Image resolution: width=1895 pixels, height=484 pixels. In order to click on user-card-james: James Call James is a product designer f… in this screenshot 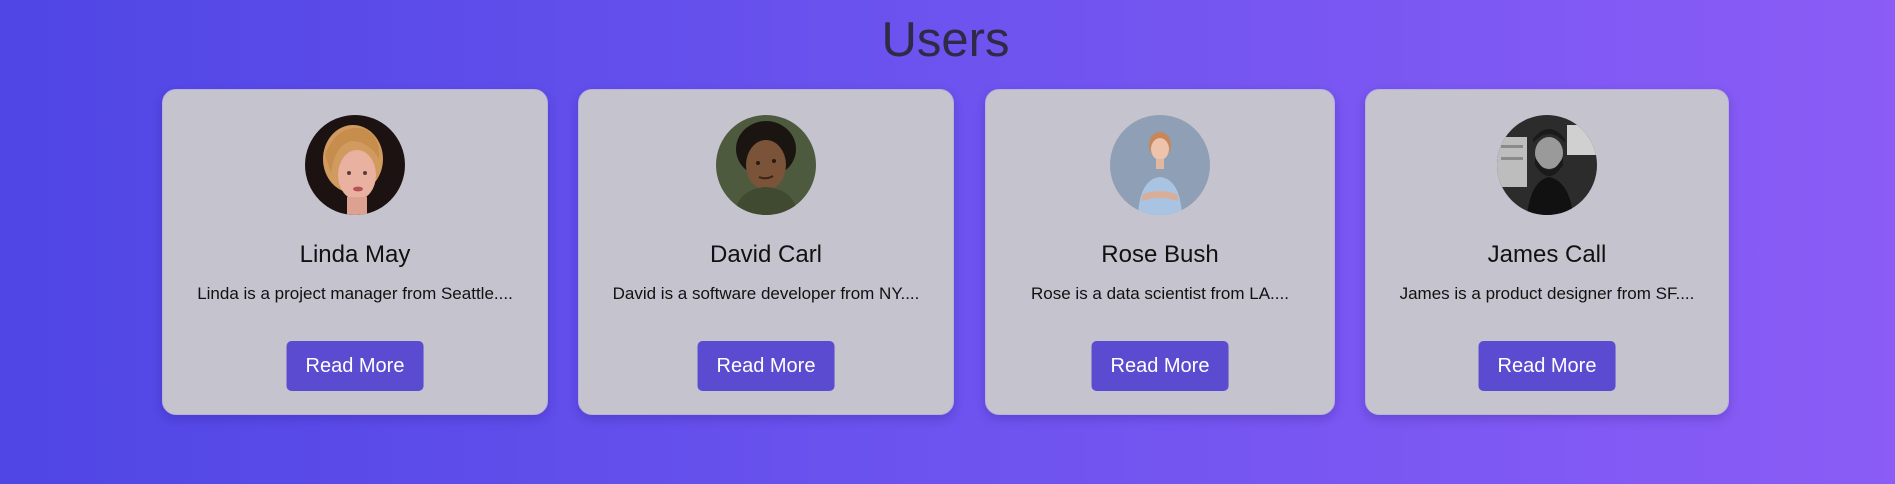, I will do `click(1547, 252)`.